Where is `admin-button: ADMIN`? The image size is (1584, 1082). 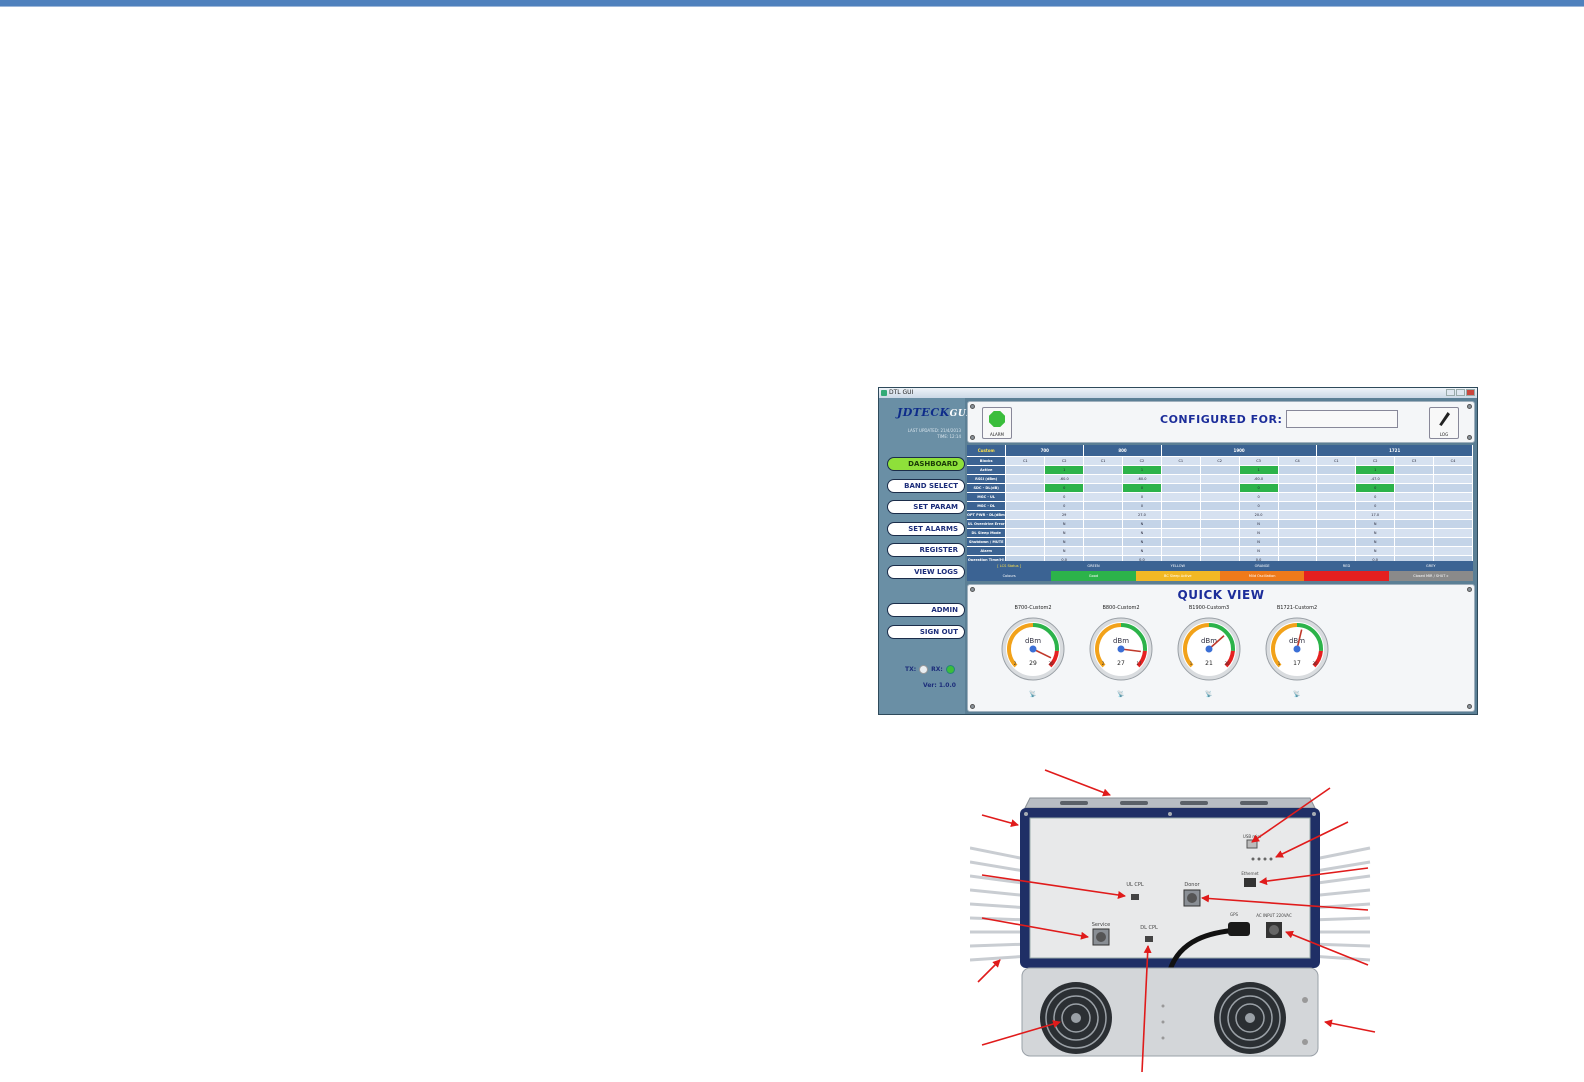
admin-button: ADMIN is located at coordinates (926, 610).